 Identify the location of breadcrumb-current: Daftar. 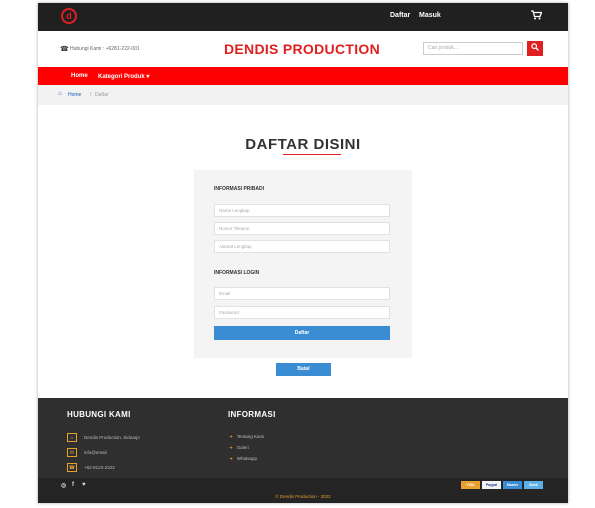
(102, 95).